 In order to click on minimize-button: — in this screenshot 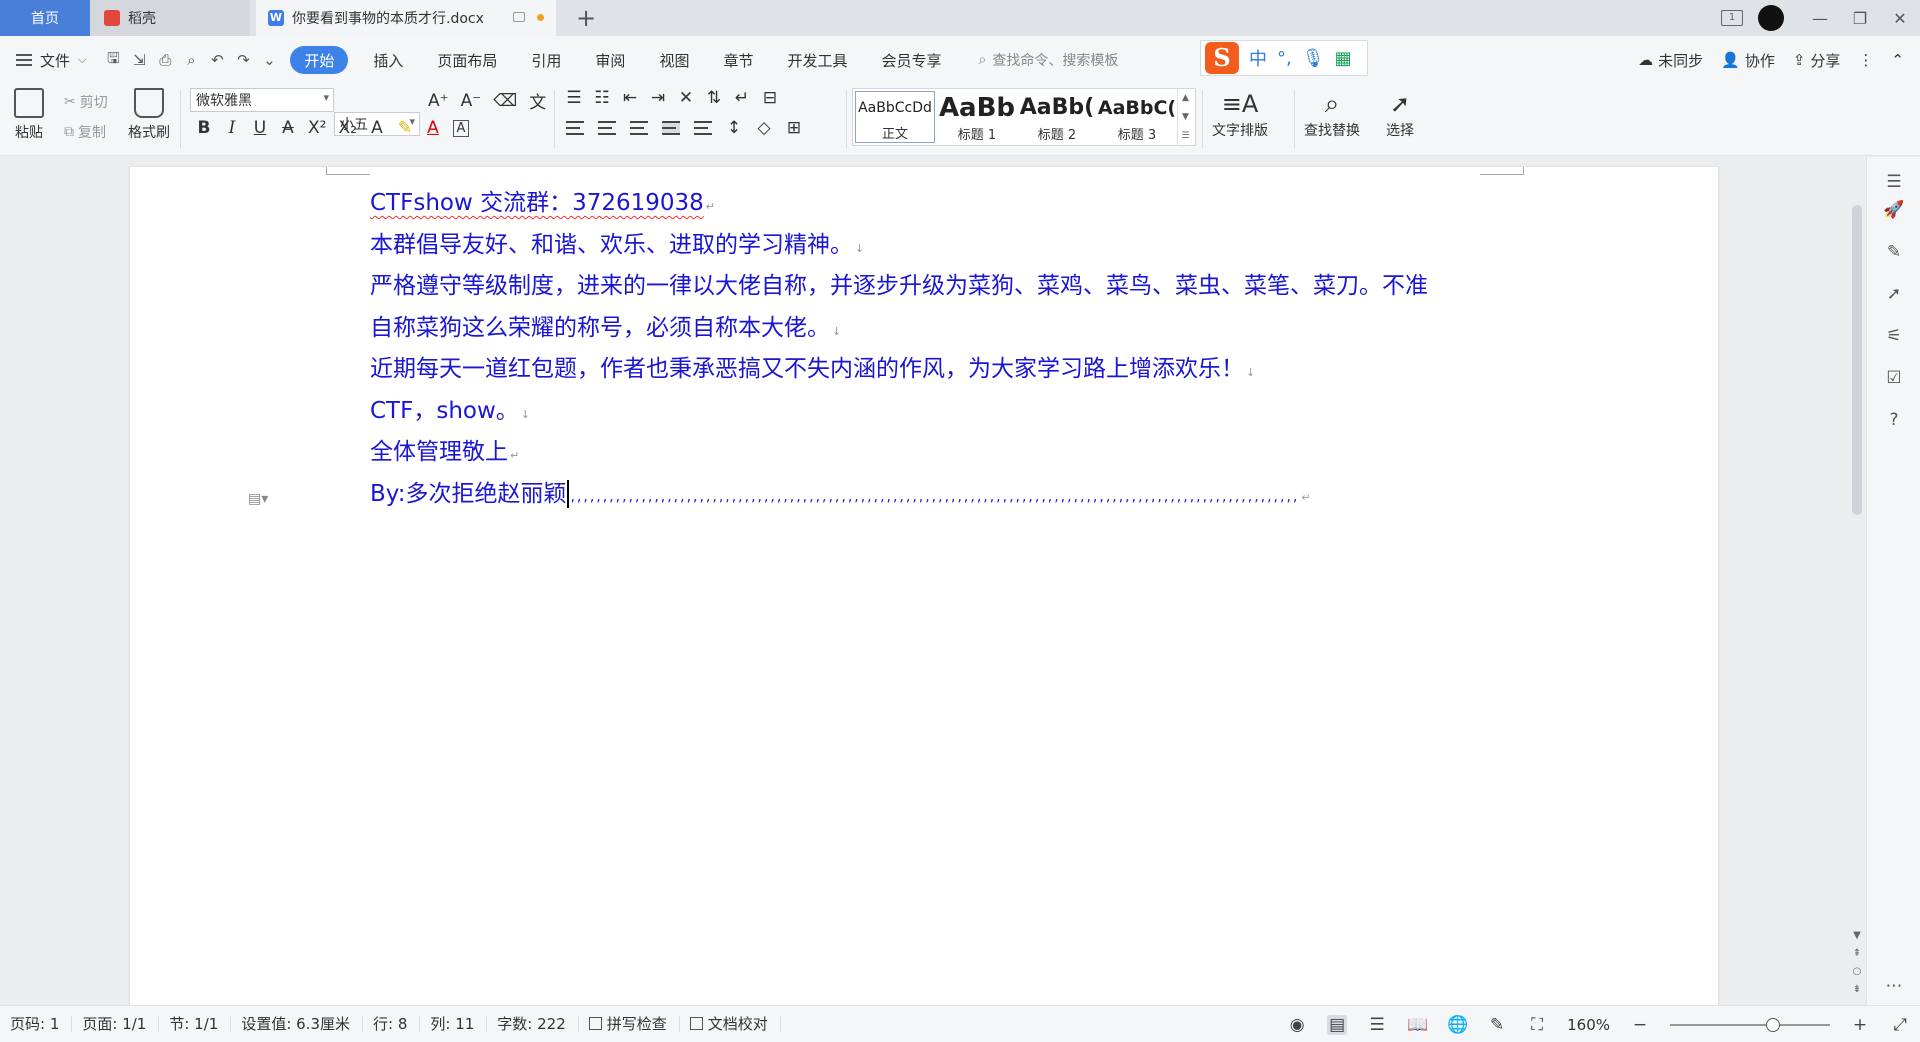, I will do `click(1820, 18)`.